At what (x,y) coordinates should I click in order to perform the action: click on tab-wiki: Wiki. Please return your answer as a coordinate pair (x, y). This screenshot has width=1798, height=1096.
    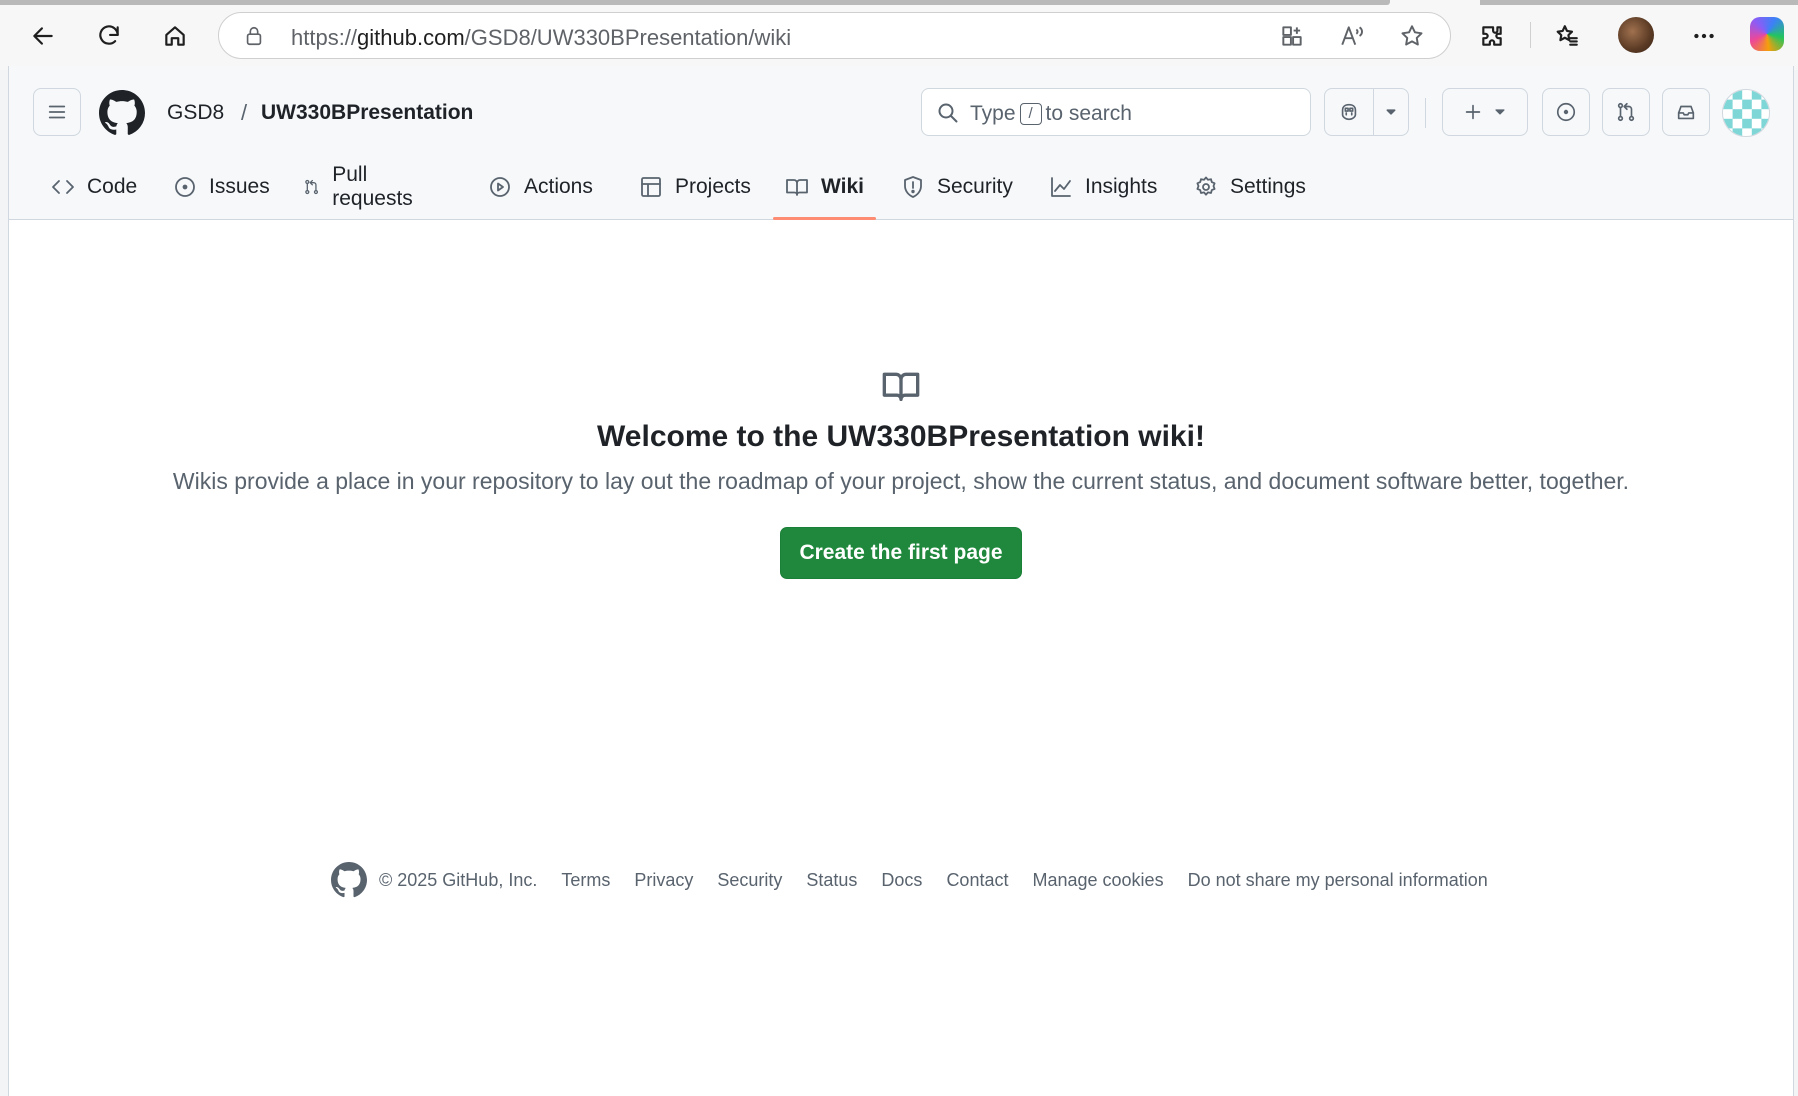
    Looking at the image, I should click on (824, 187).